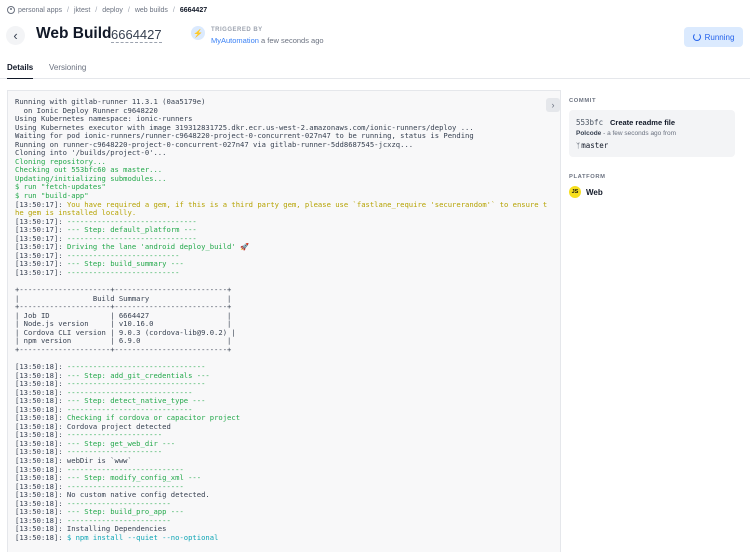 The height and width of the screenshot is (552, 750). I want to click on log-line: [13:50:18]: webDir is `www`, so click(287, 461).